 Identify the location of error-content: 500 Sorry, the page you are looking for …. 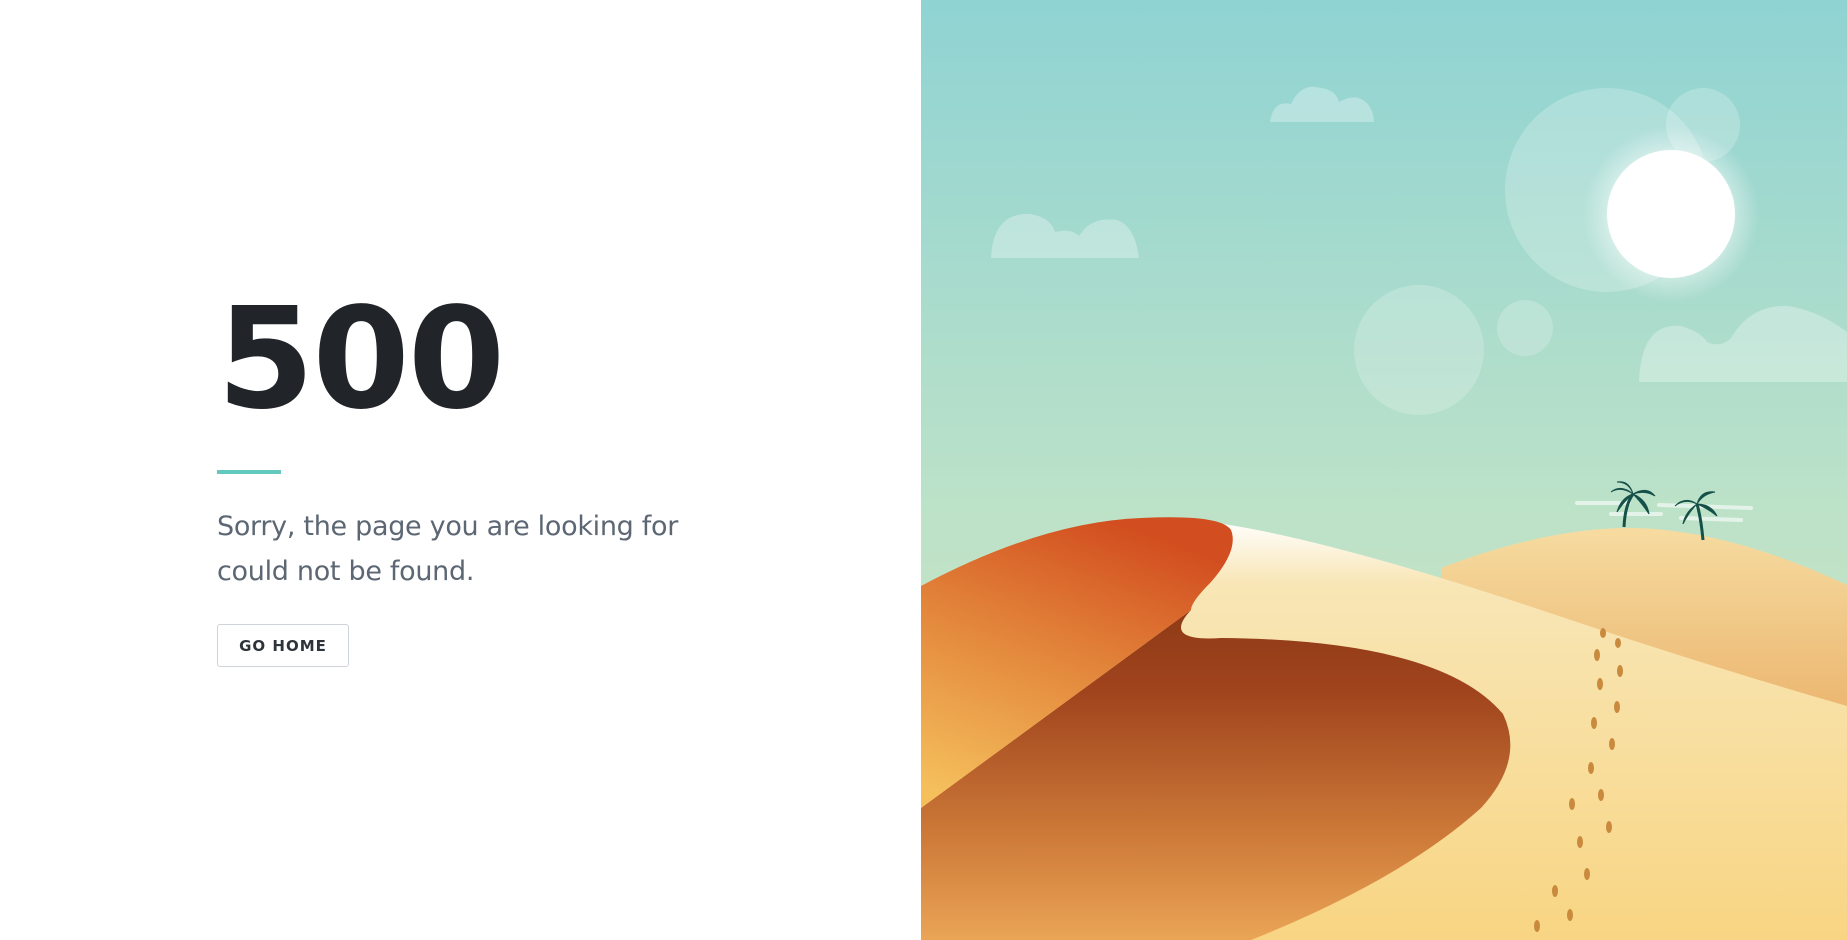
(457, 478).